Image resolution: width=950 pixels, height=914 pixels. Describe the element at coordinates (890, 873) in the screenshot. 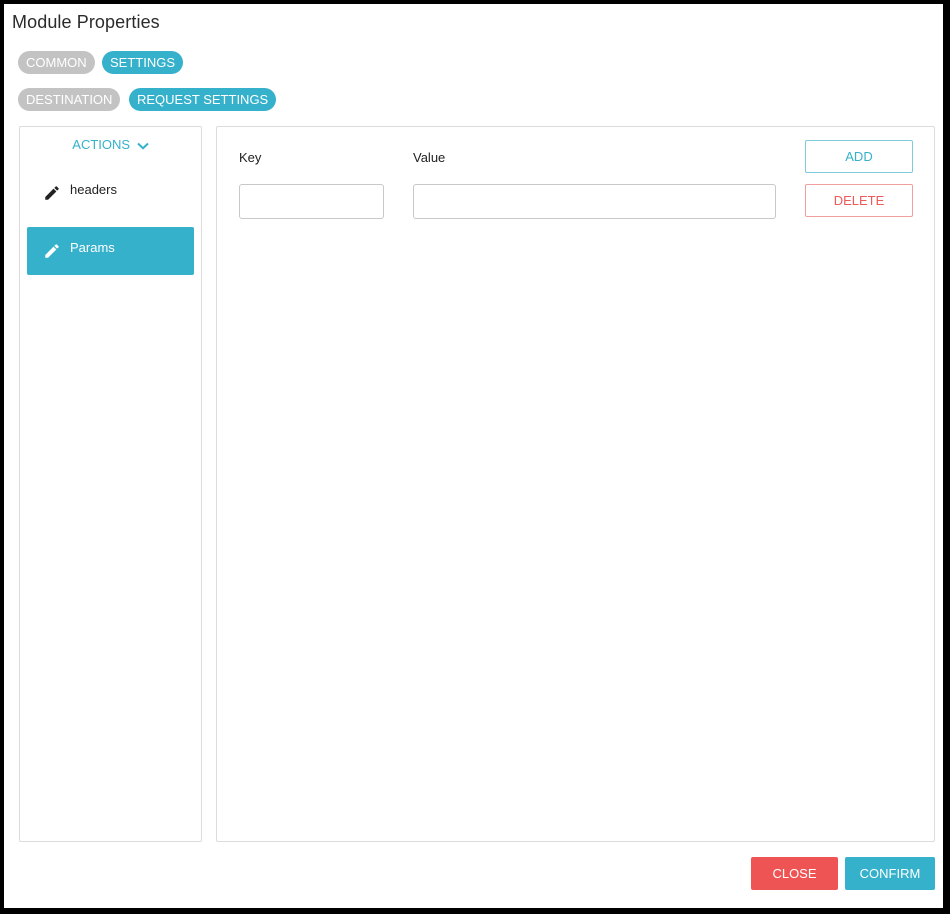

I see `confirm-button: CONFIRM` at that location.